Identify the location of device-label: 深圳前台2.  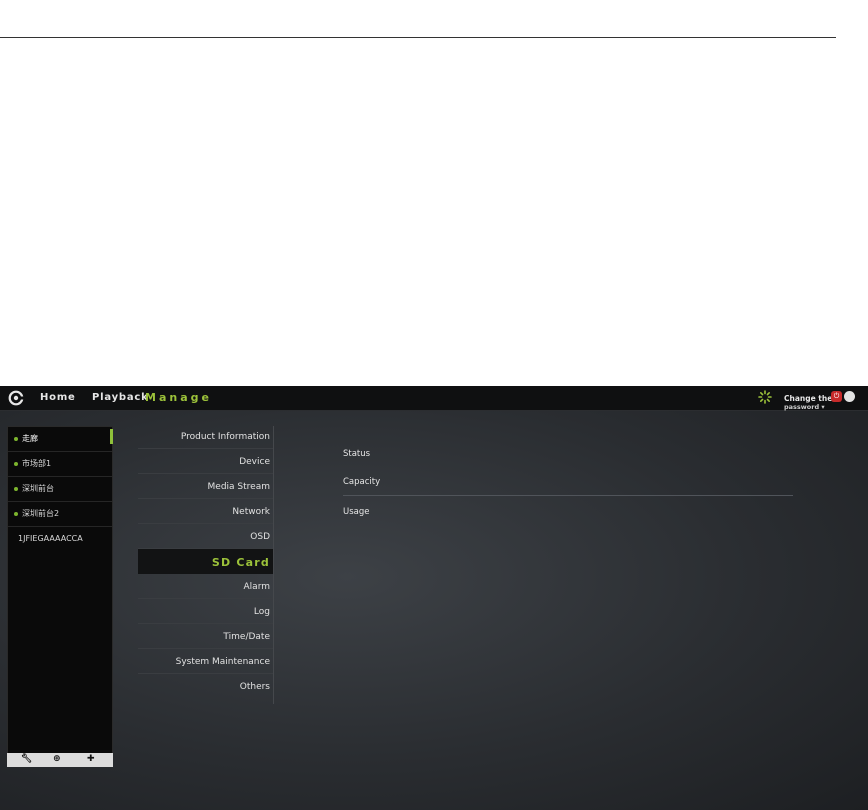
(41, 513).